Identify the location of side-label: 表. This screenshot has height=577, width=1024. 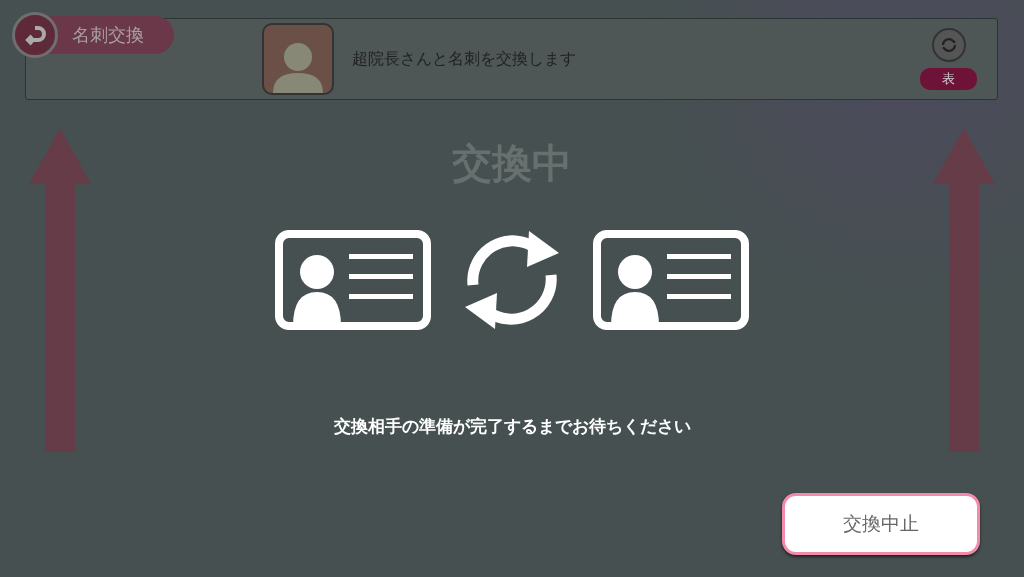
(948, 79).